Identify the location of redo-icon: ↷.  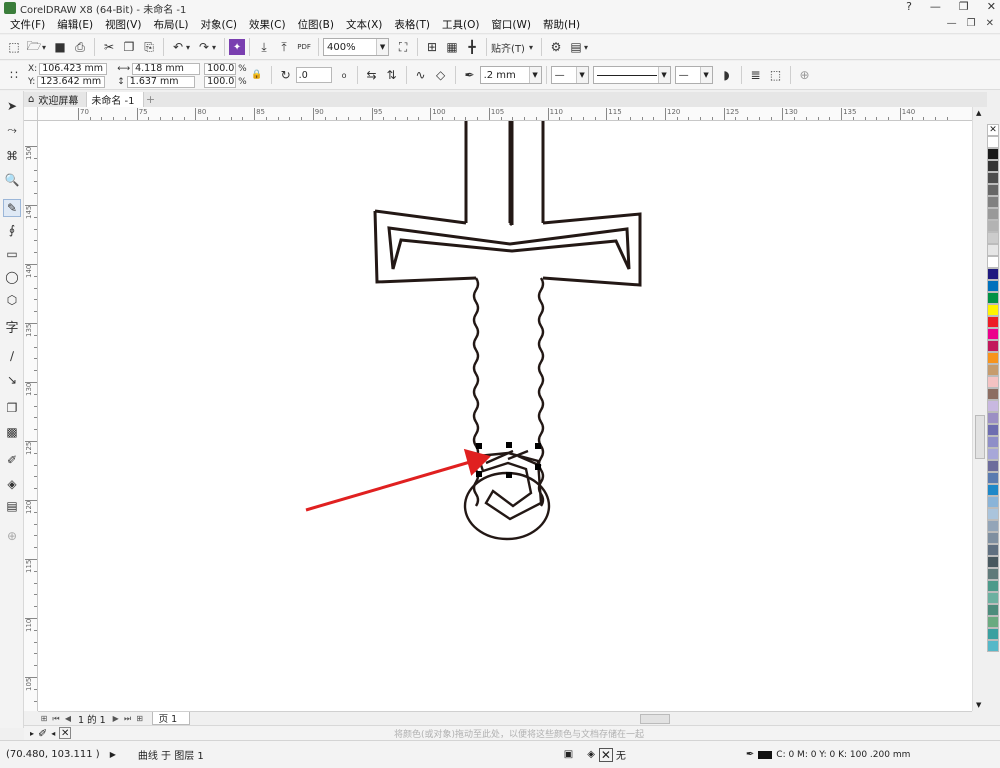
(204, 47).